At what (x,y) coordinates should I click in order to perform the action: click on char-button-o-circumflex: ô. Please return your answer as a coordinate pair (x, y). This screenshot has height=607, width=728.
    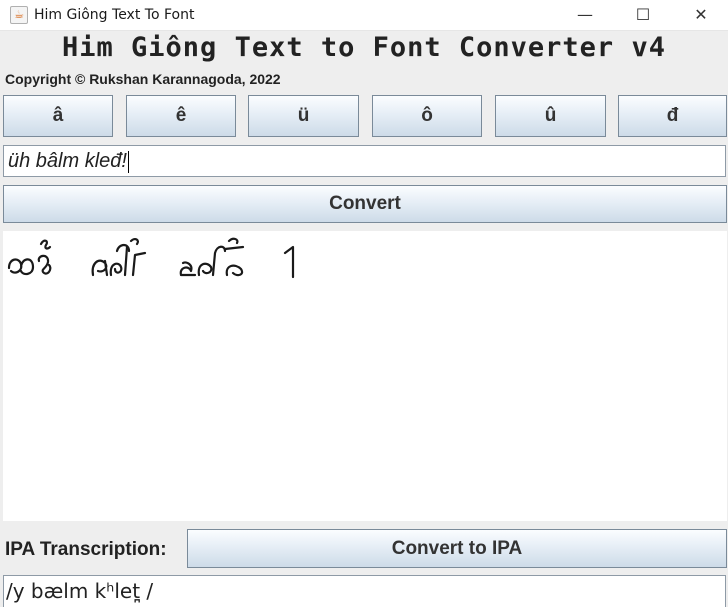
    Looking at the image, I should click on (427, 116).